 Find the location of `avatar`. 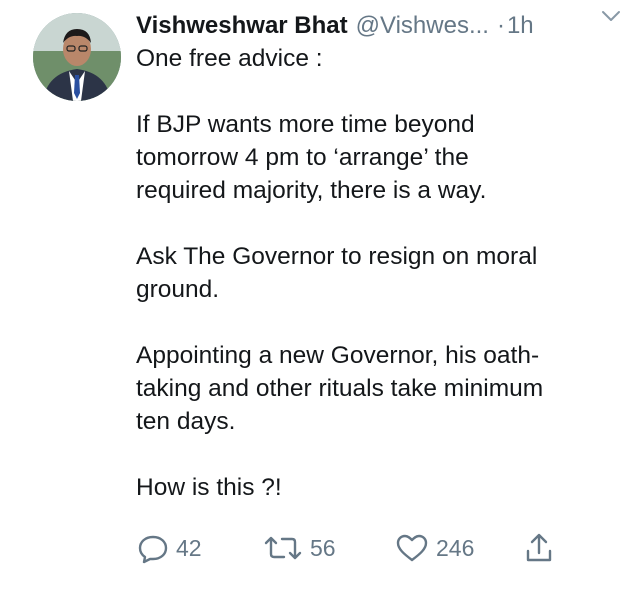

avatar is located at coordinates (77, 57).